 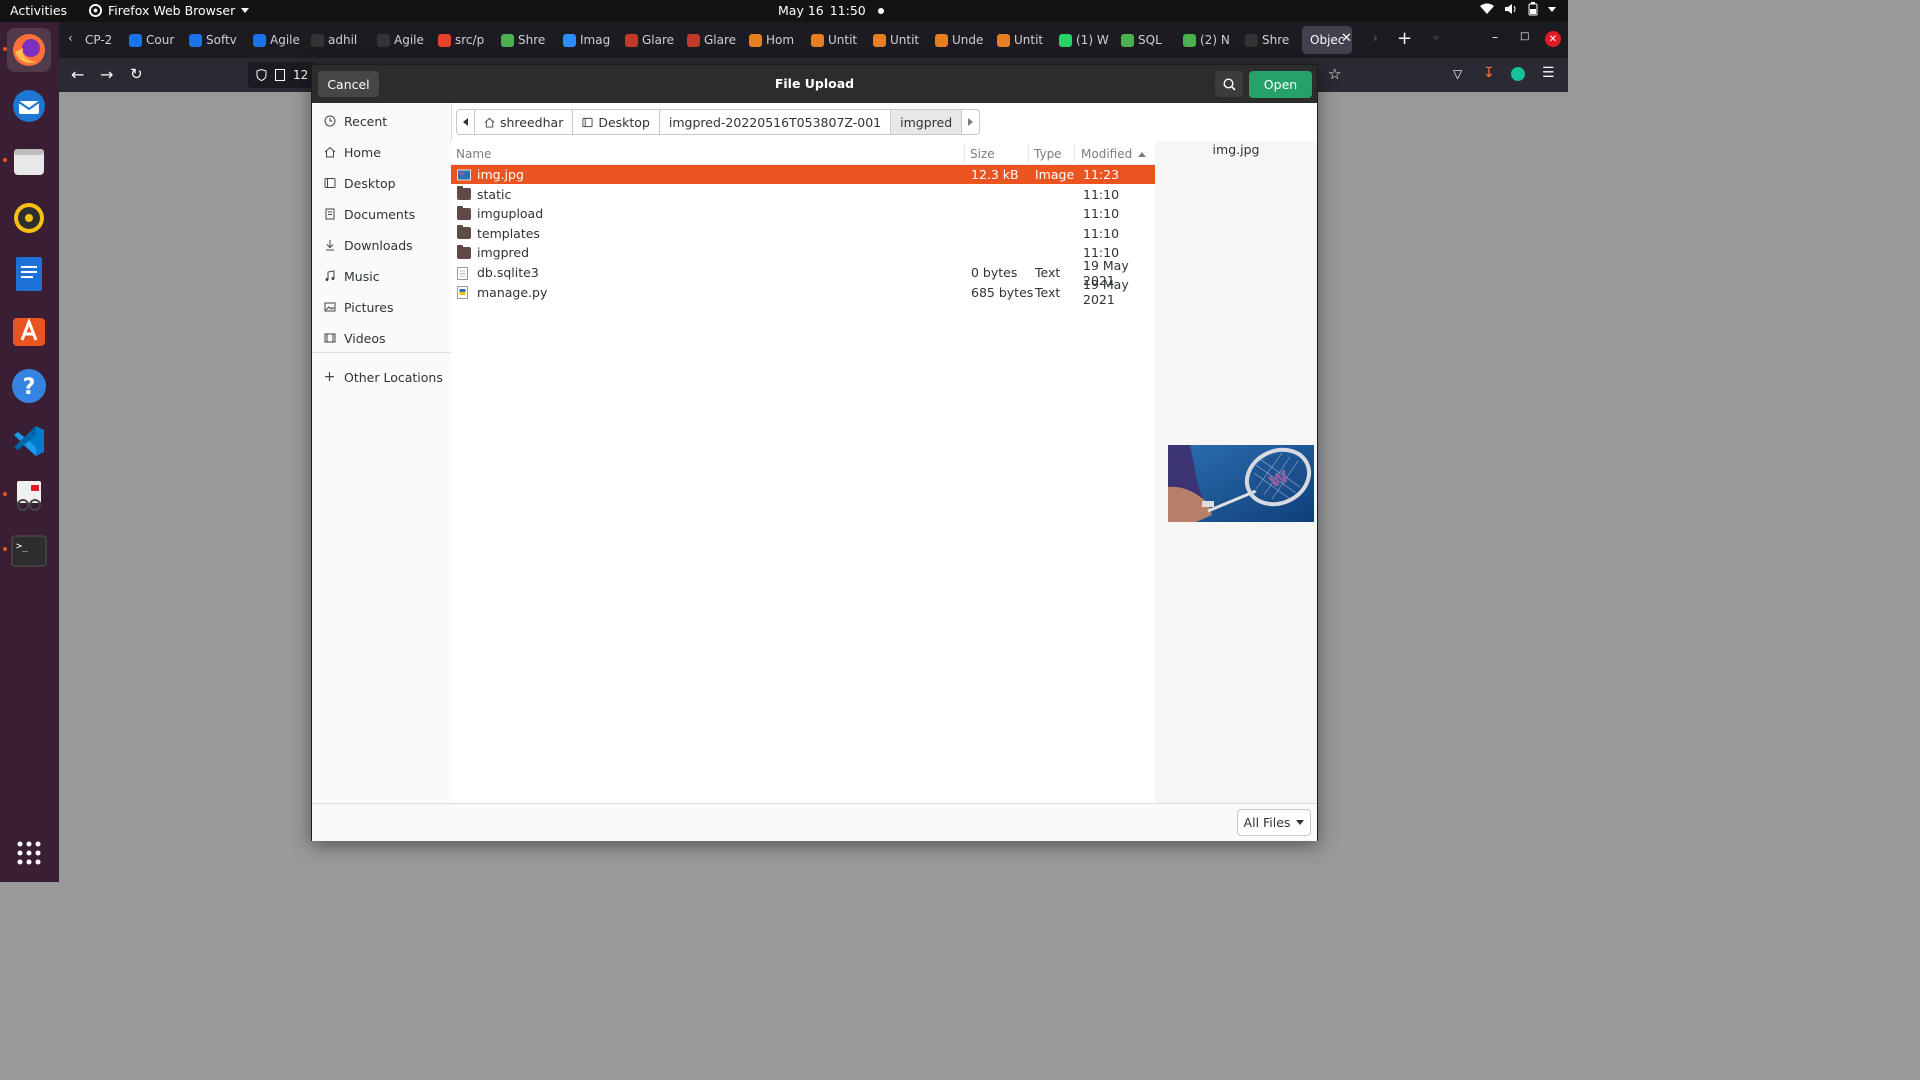 I want to click on maximize-icon: □, so click(x=1524, y=36).